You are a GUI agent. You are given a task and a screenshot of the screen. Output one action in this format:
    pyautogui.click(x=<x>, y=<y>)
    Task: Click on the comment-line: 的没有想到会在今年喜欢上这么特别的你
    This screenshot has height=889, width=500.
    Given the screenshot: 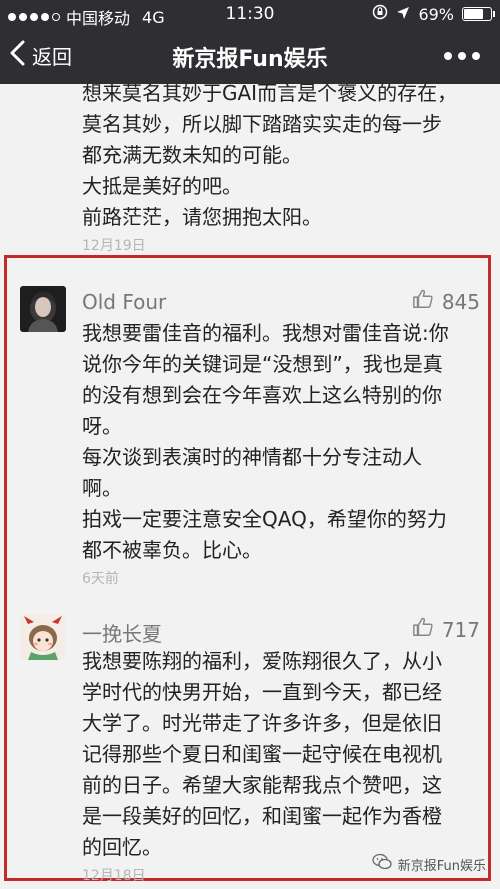 What is the action you would take?
    pyautogui.click(x=262, y=395)
    